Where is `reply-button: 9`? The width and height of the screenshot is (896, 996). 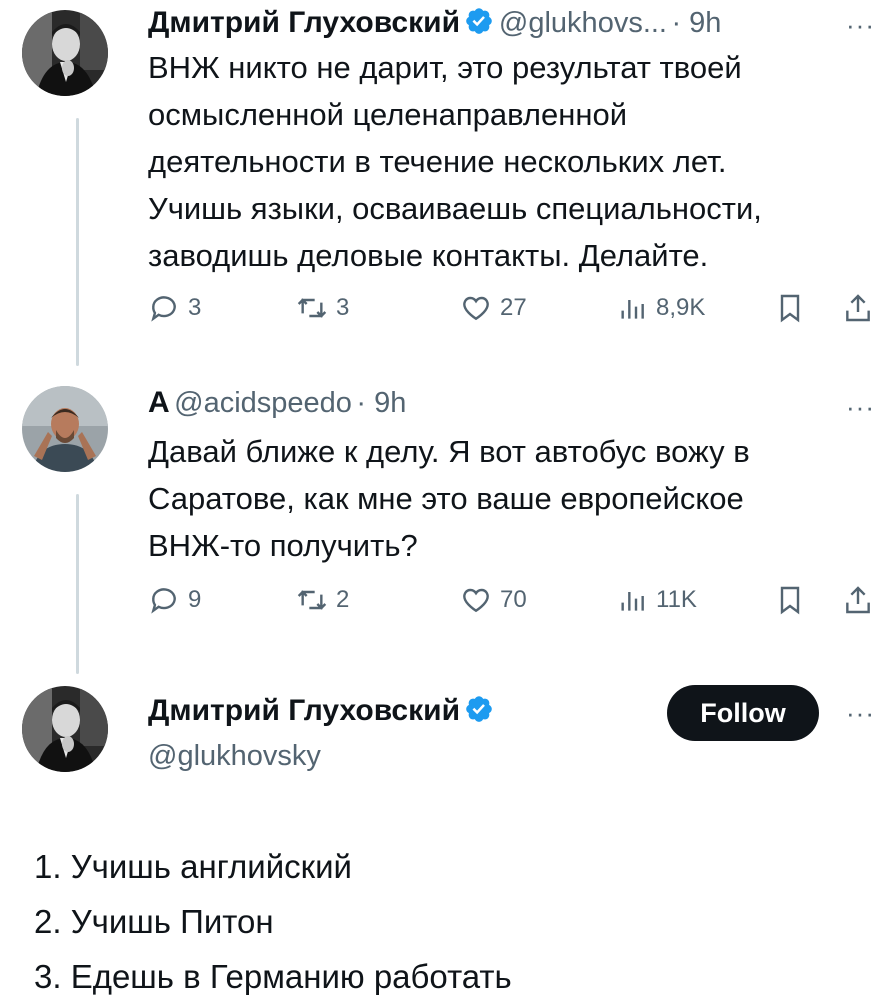
reply-button: 9 is located at coordinates (174, 600).